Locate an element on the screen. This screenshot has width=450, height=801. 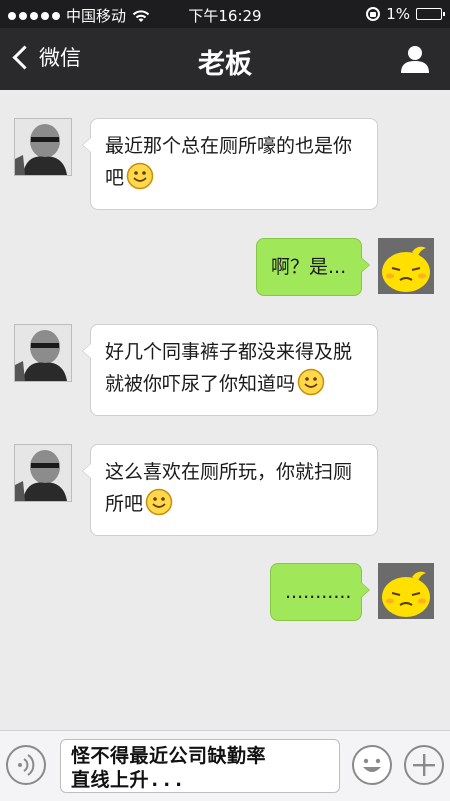
battery-icon is located at coordinates (430, 14).